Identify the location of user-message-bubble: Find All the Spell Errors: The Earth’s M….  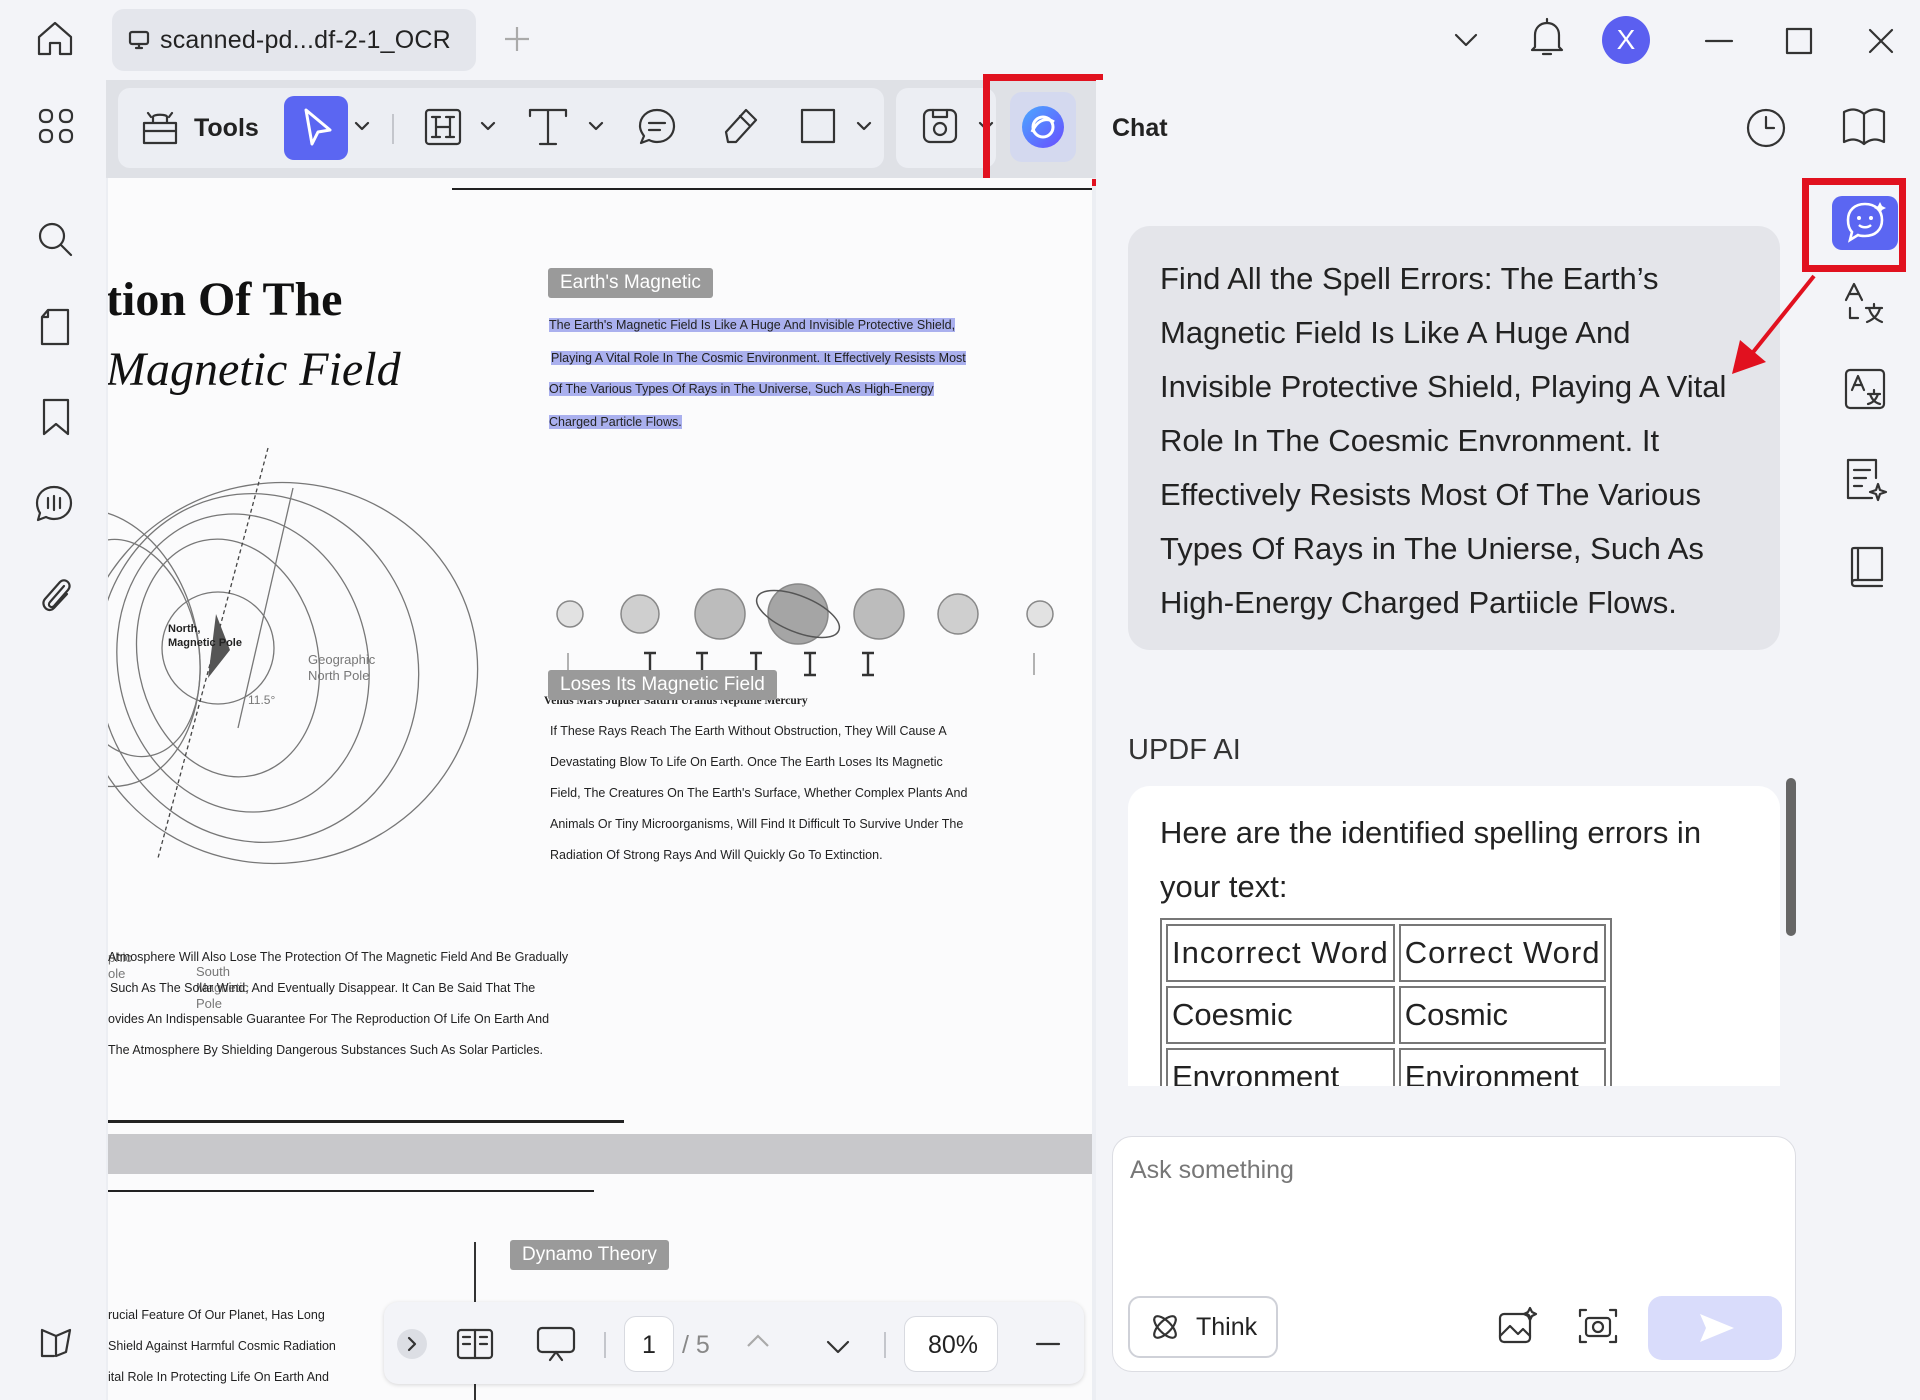
(1454, 438).